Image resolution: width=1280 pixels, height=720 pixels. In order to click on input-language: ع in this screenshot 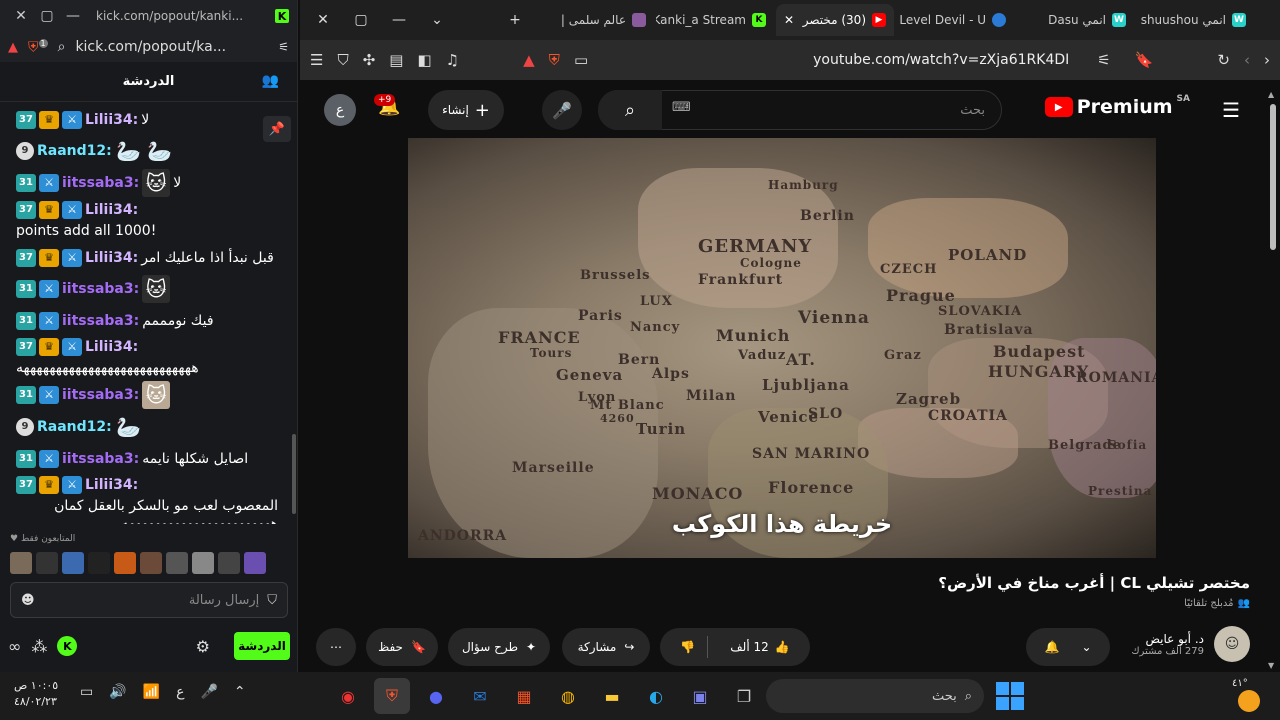, I will do `click(180, 692)`.